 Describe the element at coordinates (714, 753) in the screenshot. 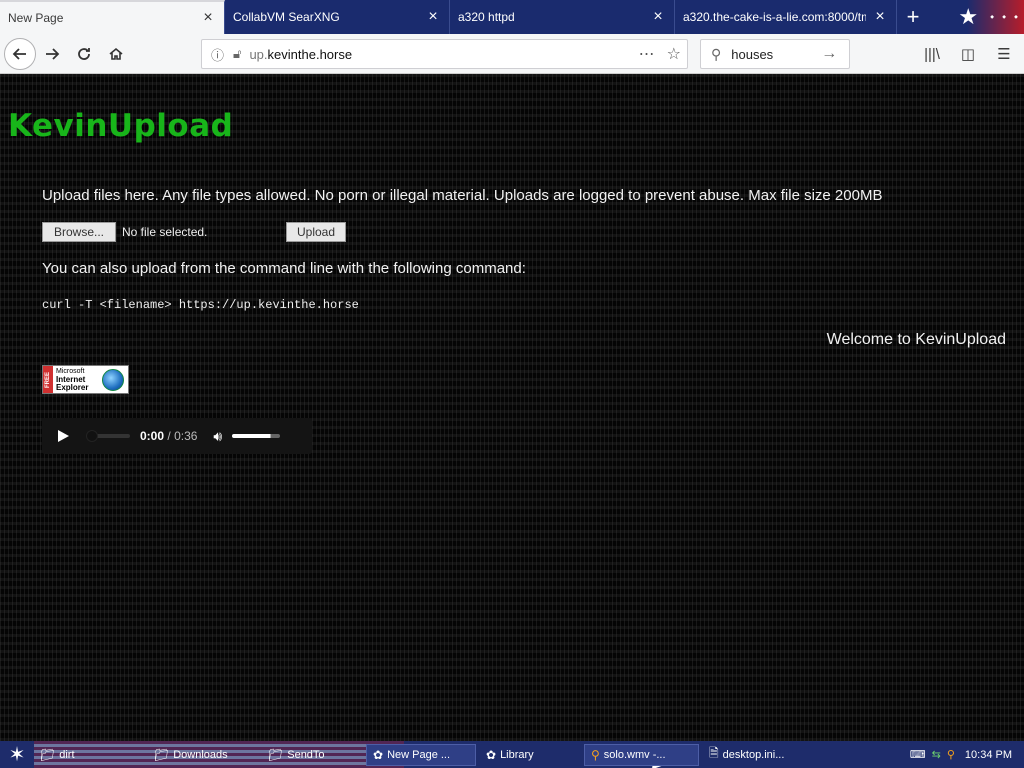

I see `document-icon: 🗎︎` at that location.